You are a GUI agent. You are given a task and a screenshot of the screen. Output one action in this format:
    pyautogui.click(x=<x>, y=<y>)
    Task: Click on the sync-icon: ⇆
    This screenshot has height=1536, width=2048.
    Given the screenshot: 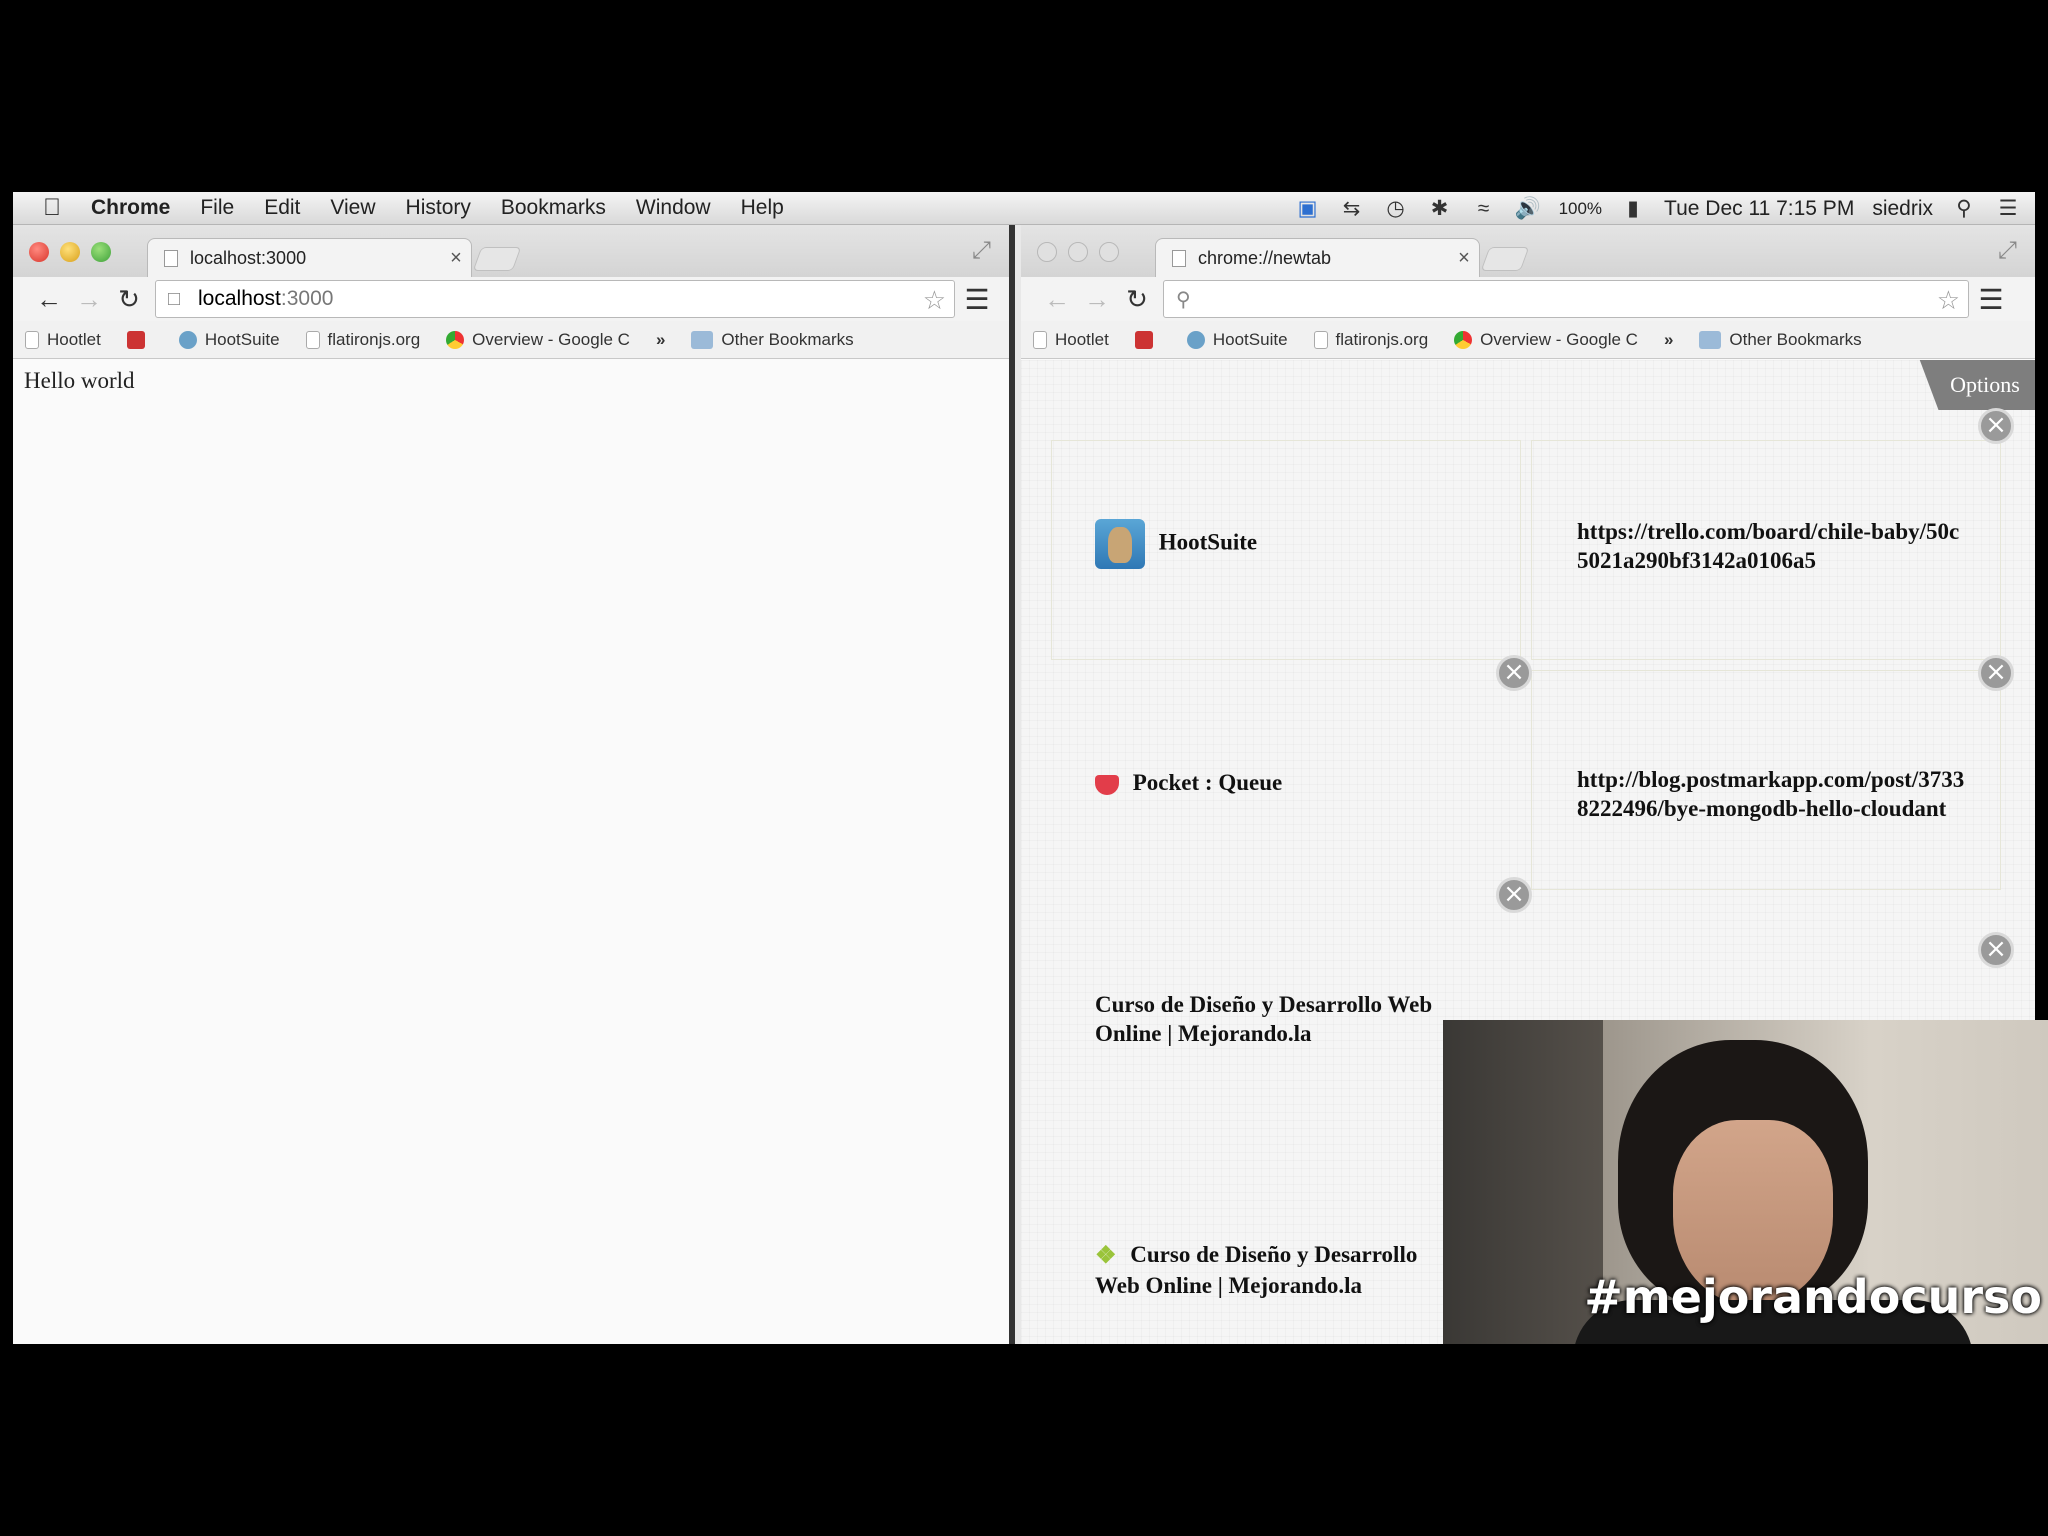 What is the action you would take?
    pyautogui.click(x=1352, y=208)
    